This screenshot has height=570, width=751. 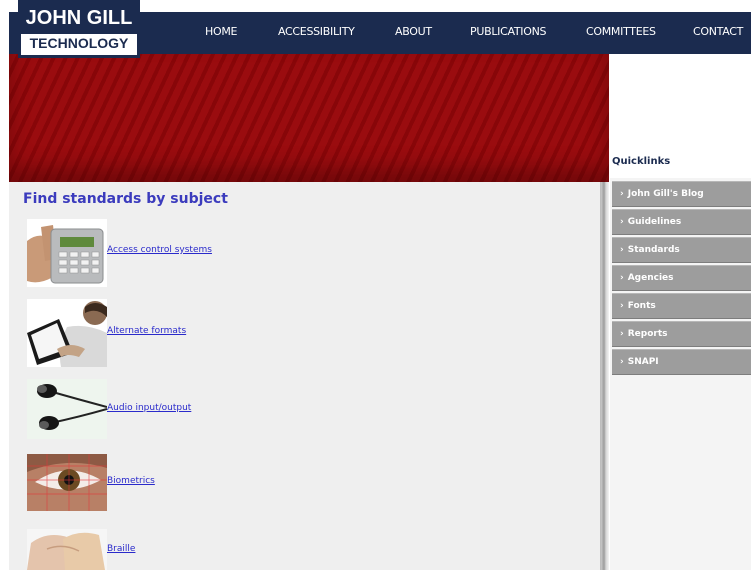 I want to click on subject-item-access-control: Access control systems, so click(x=227, y=253).